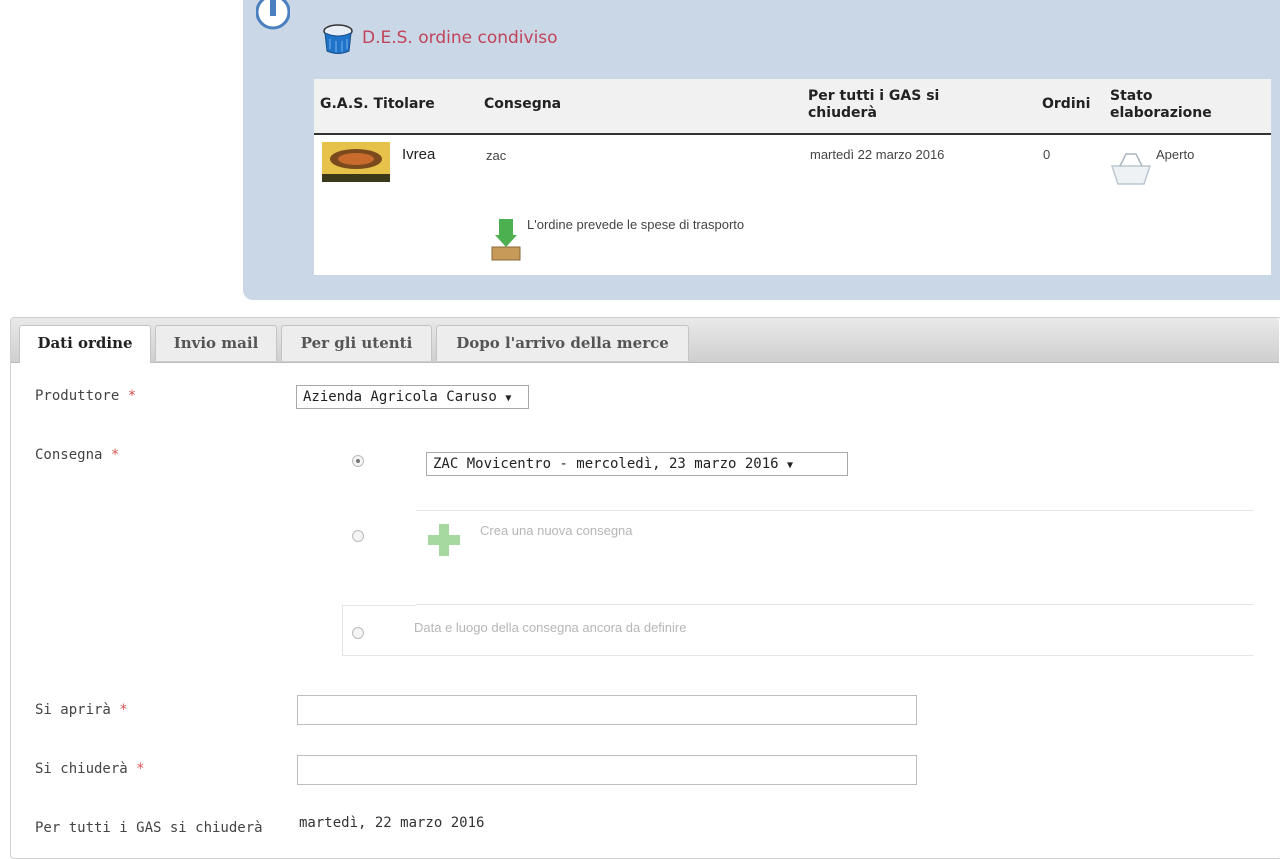 The width and height of the screenshot is (1280, 859). What do you see at coordinates (1161, 104) in the screenshot?
I see `col-stato: Stato elaborazione` at bounding box center [1161, 104].